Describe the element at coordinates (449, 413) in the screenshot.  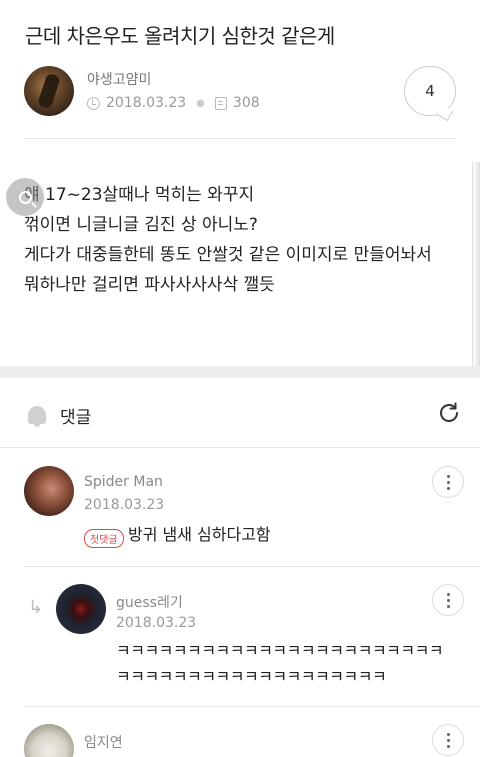
I see `refresh-icon` at that location.